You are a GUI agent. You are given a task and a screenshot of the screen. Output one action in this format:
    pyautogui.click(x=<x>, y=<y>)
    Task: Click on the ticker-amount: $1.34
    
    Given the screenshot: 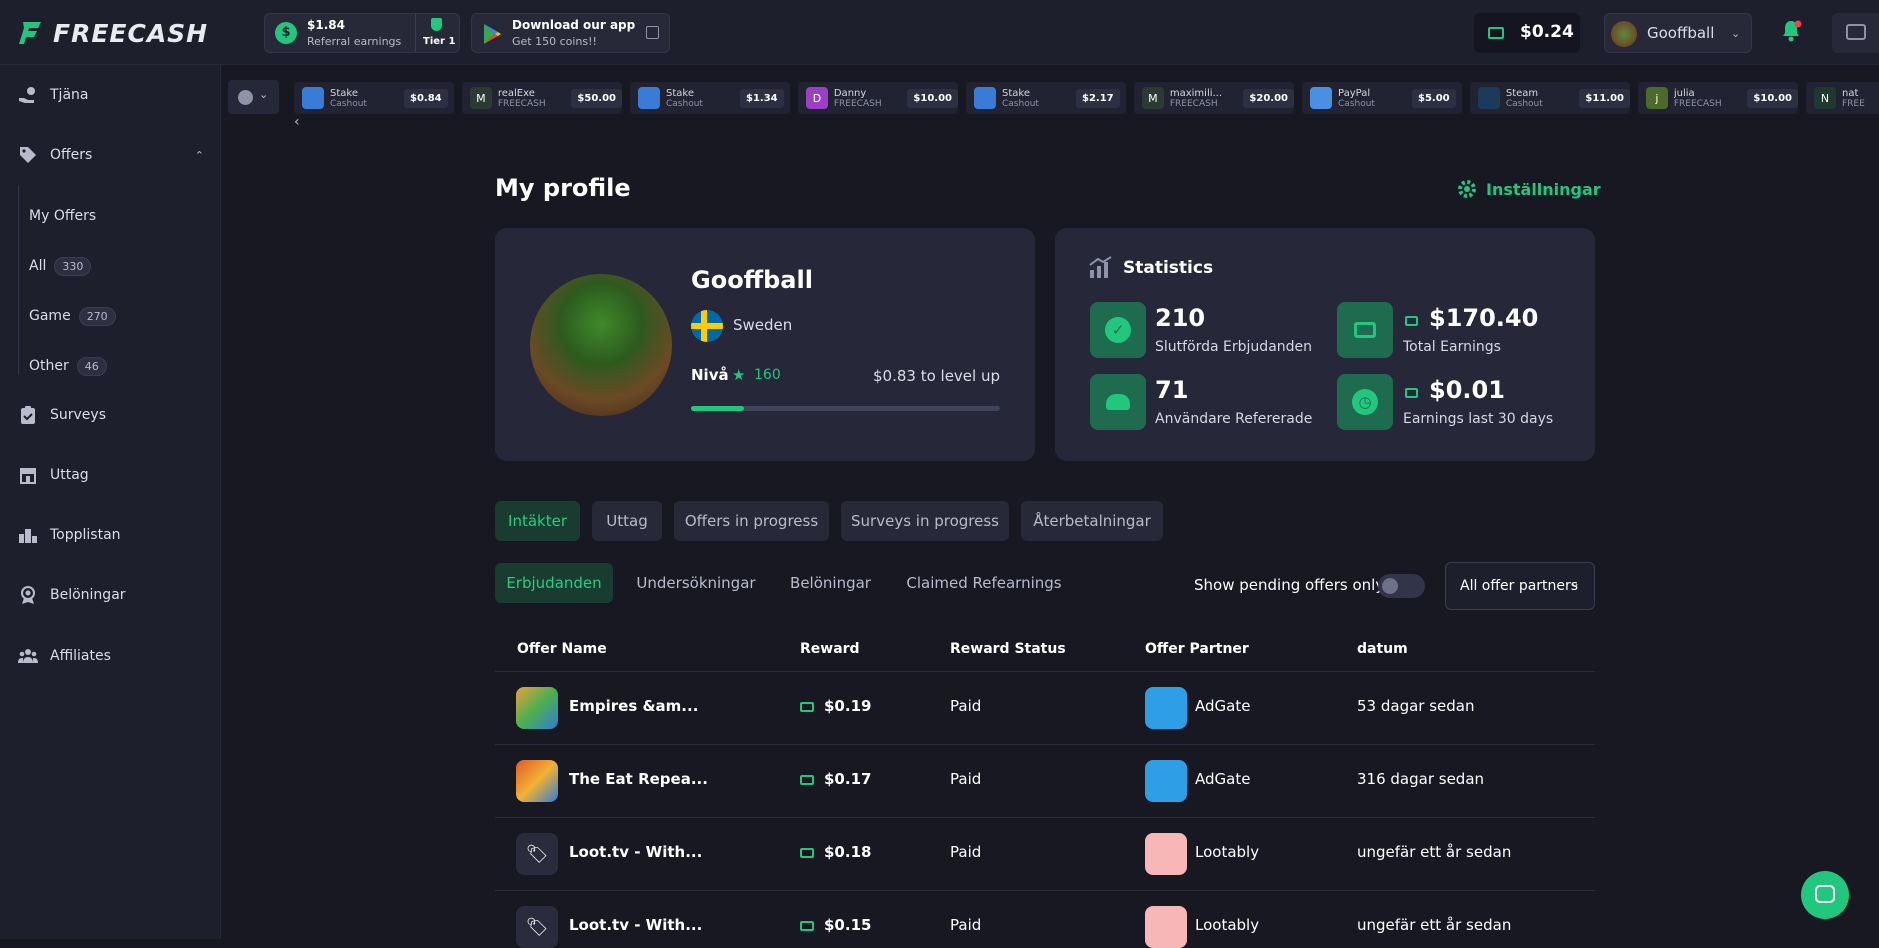 What is the action you would take?
    pyautogui.click(x=762, y=98)
    